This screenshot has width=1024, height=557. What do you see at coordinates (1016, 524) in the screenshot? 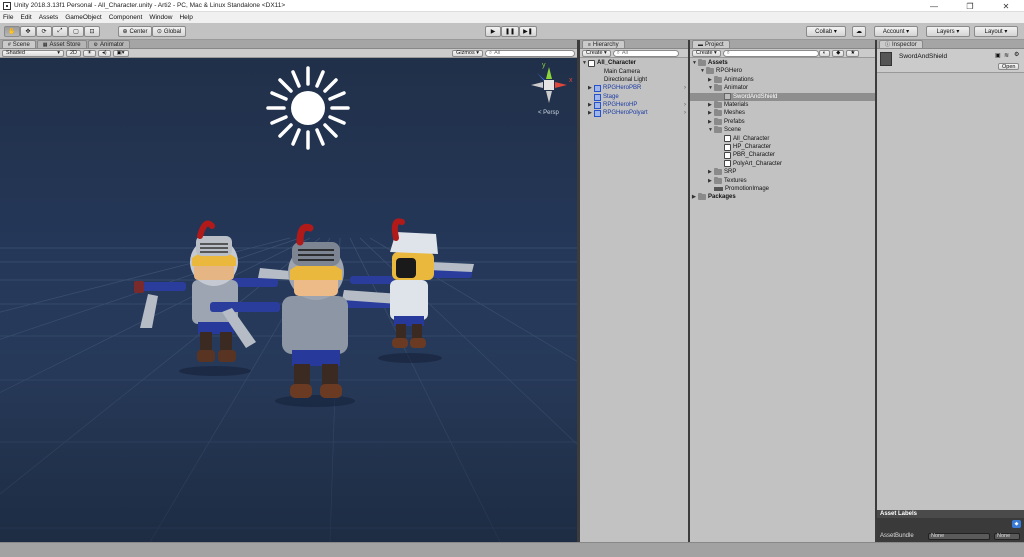
I see `label-tag-icon: ◆` at bounding box center [1016, 524].